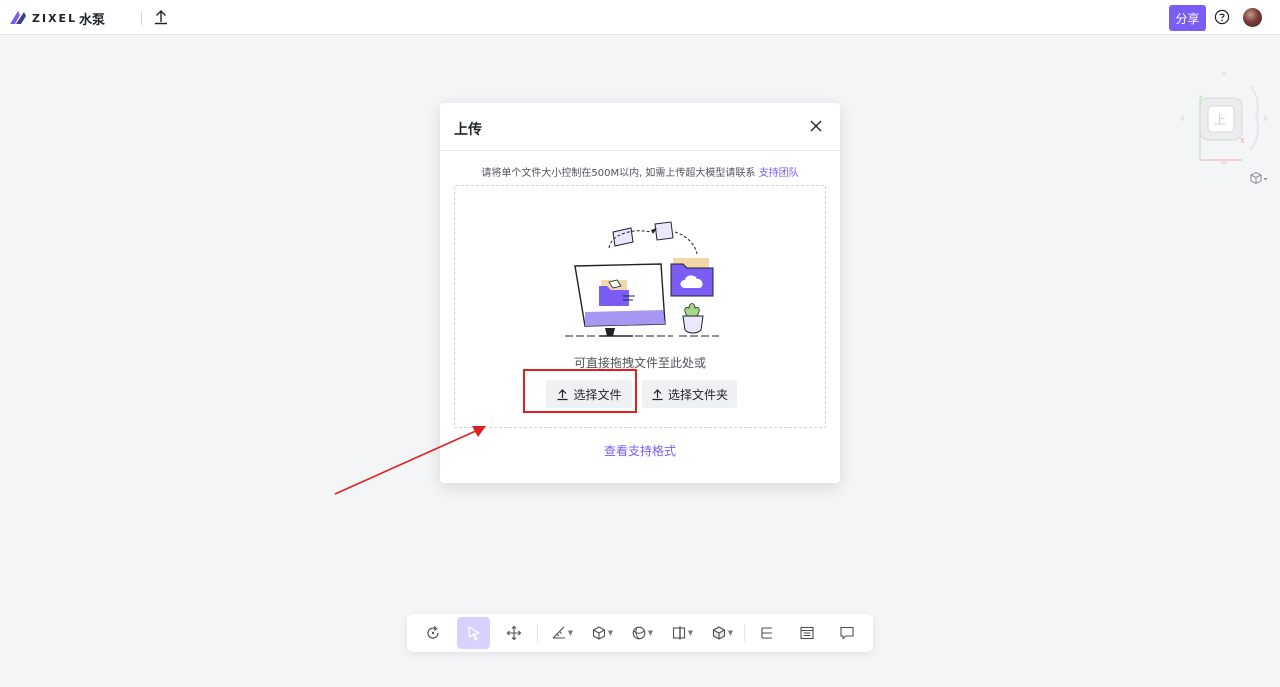  I want to click on supported-formats-link: 查看支持格式, so click(640, 450).